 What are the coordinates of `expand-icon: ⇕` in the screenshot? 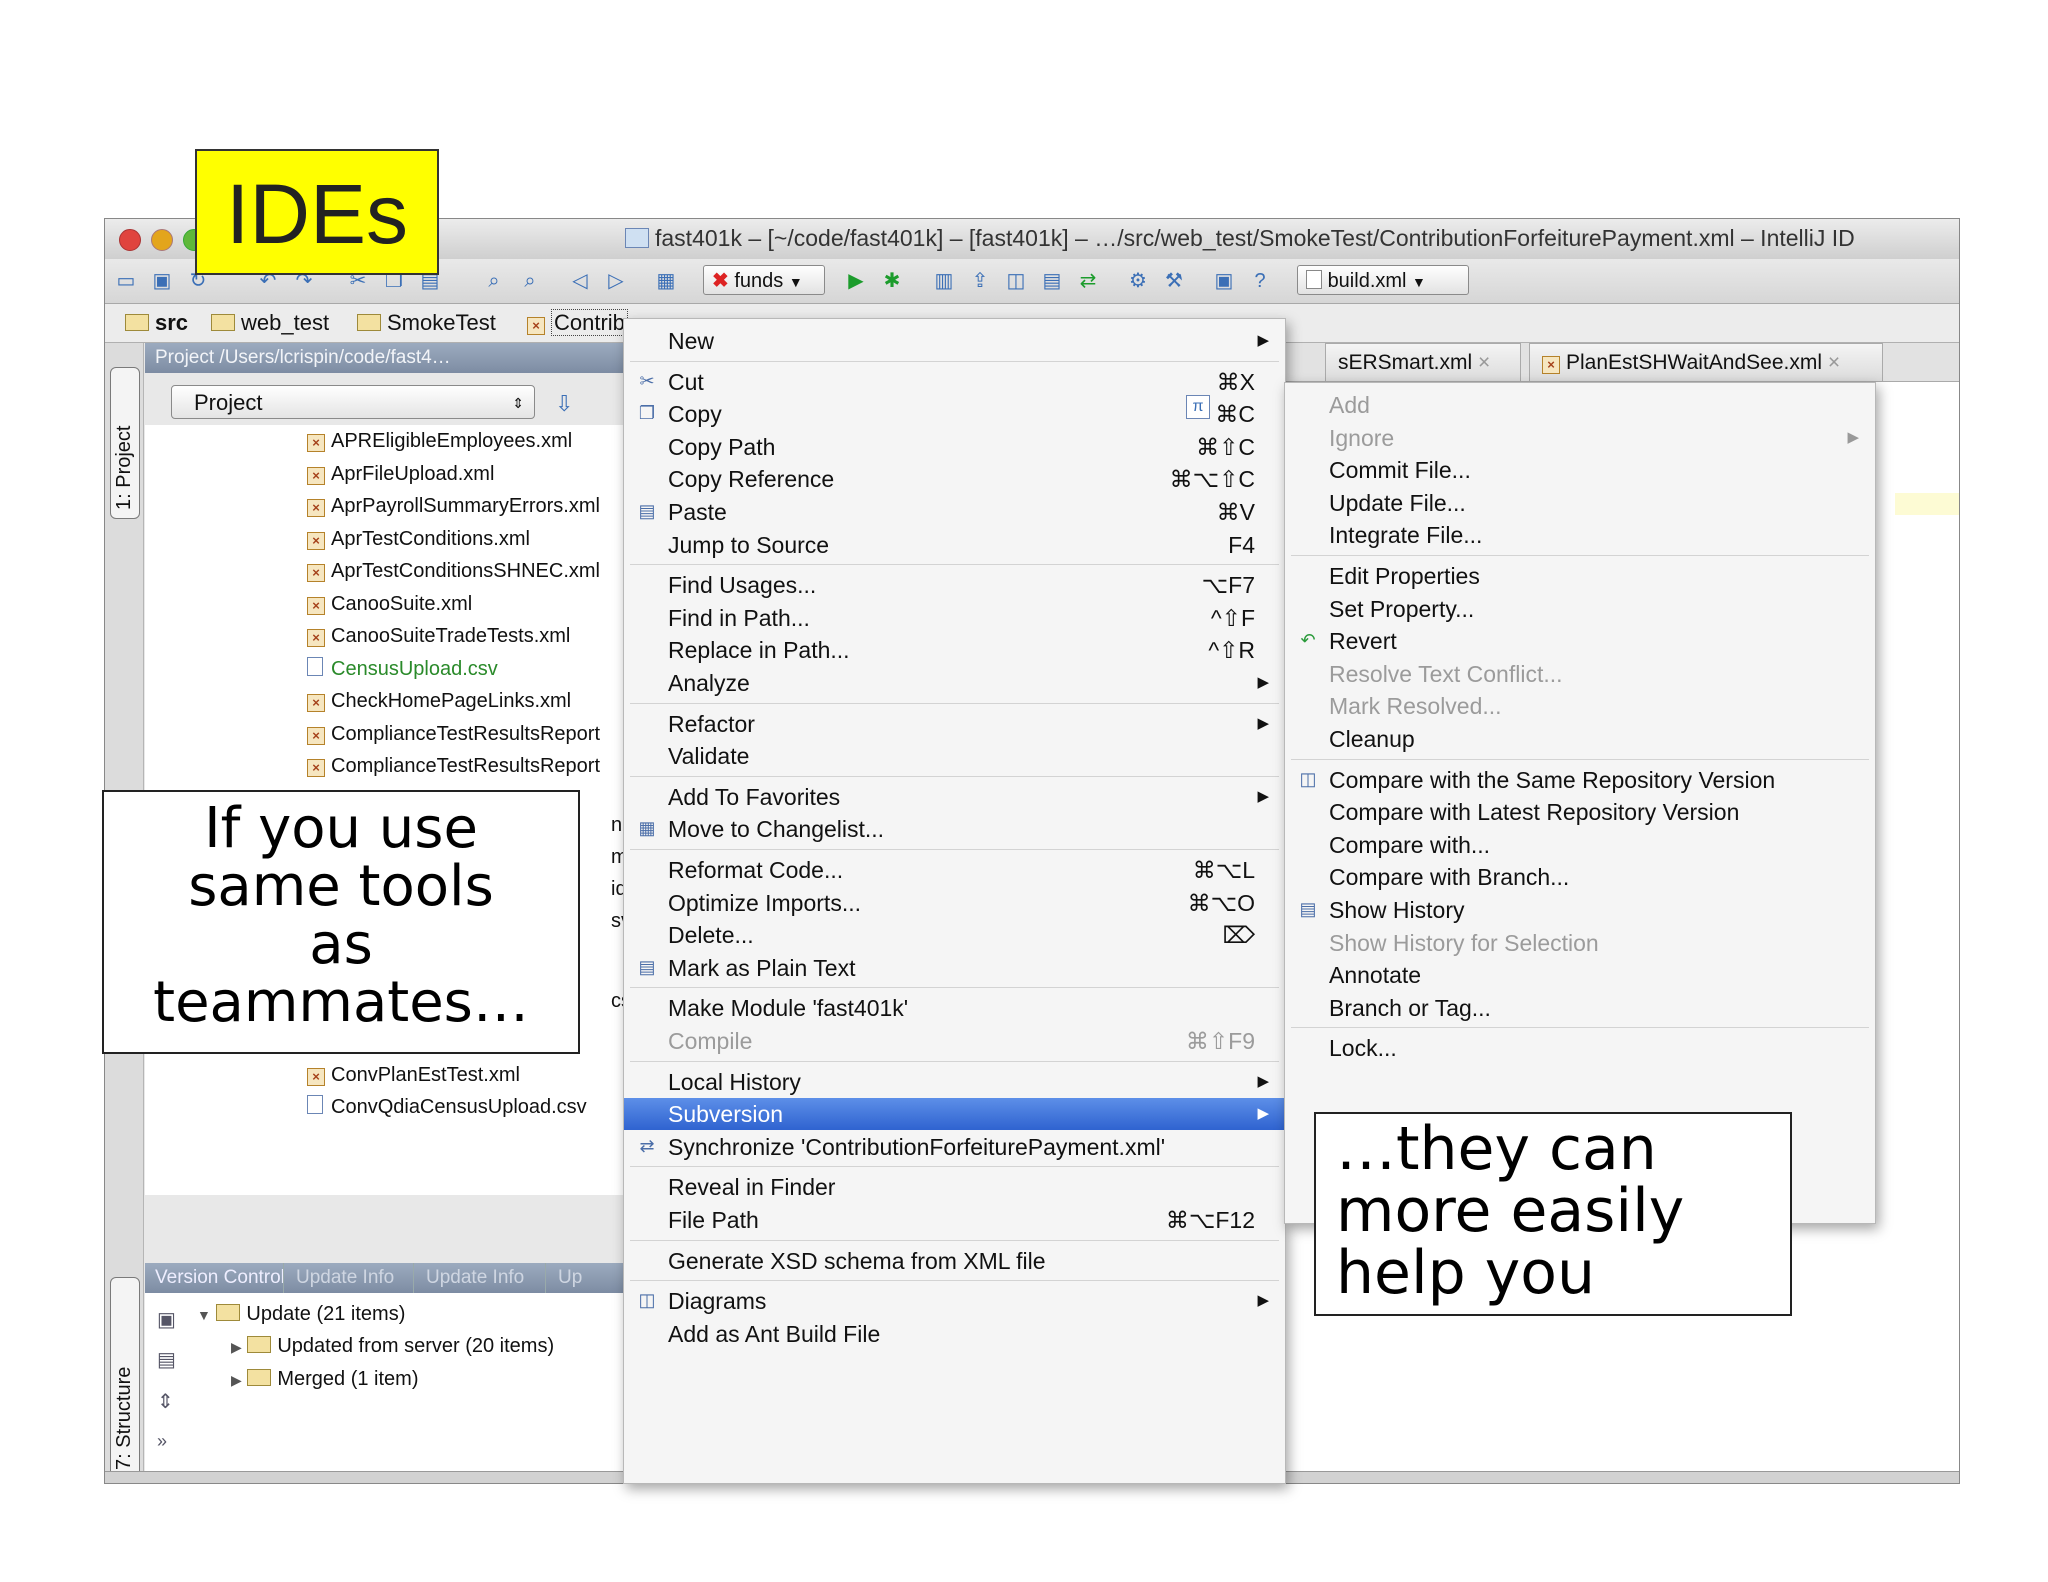 It's located at (165, 1401).